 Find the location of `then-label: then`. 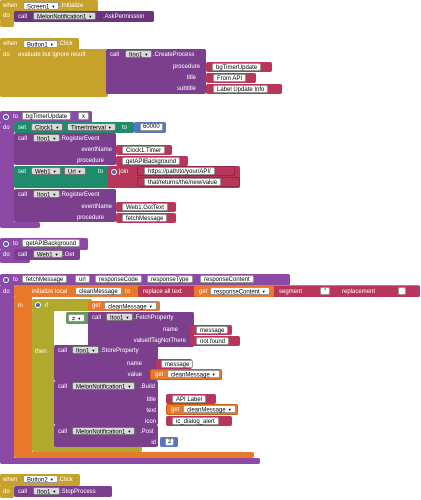

then-label: then is located at coordinates (41, 352).